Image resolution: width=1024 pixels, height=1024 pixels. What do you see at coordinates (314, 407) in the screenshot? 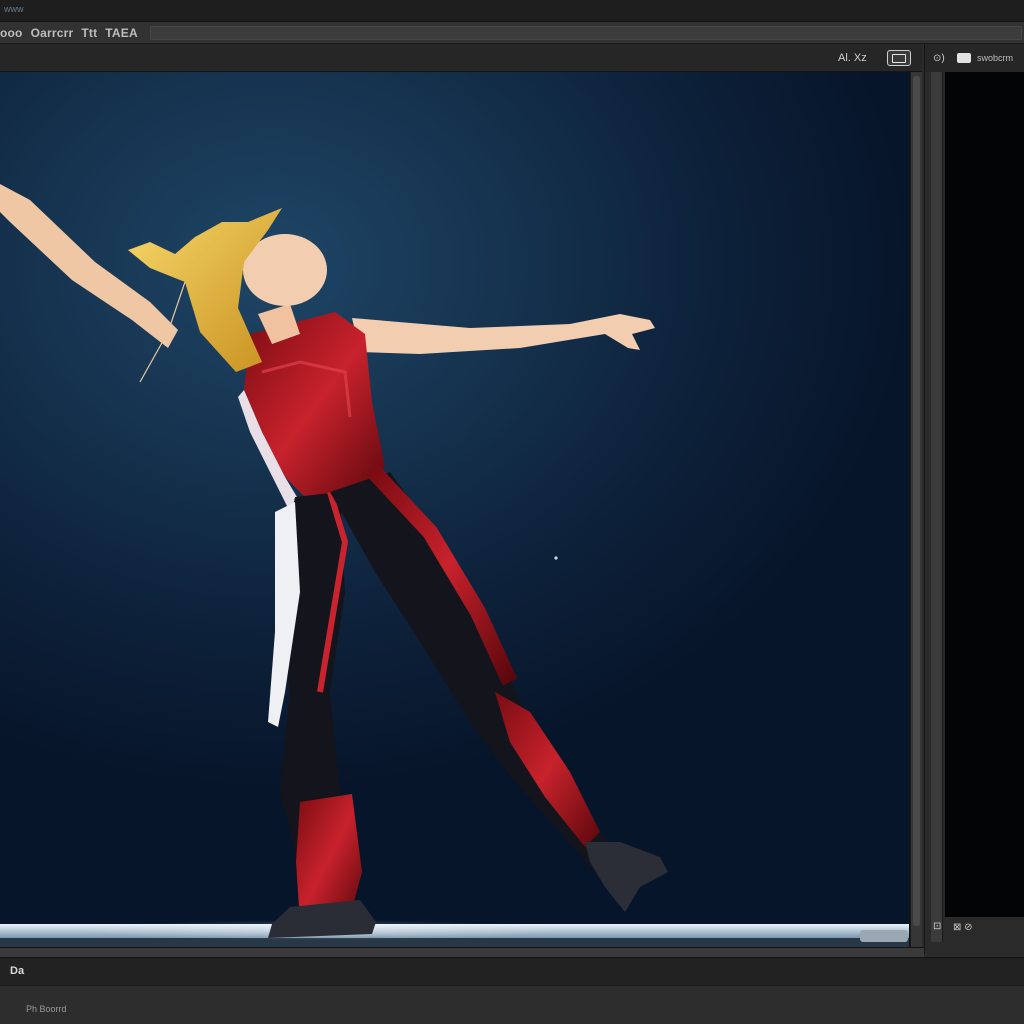
I see `dancer-torso` at bounding box center [314, 407].